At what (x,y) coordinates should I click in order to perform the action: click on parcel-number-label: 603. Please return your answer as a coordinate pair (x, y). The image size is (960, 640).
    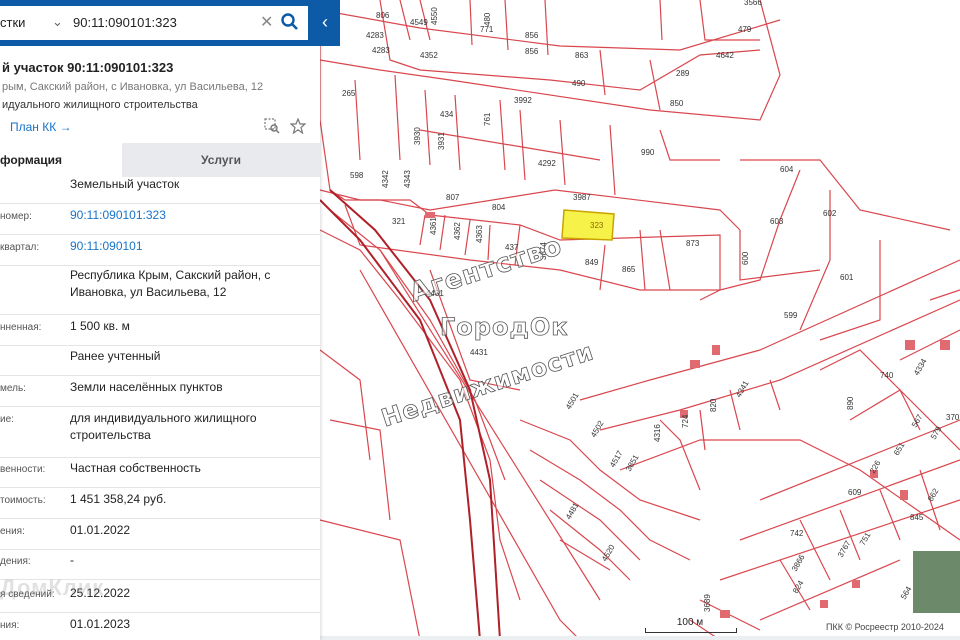
    Looking at the image, I should click on (777, 221).